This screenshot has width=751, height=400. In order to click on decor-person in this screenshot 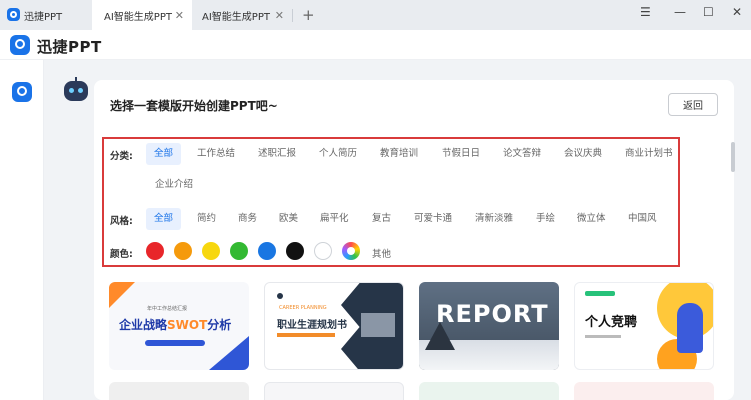, I will do `click(690, 328)`.